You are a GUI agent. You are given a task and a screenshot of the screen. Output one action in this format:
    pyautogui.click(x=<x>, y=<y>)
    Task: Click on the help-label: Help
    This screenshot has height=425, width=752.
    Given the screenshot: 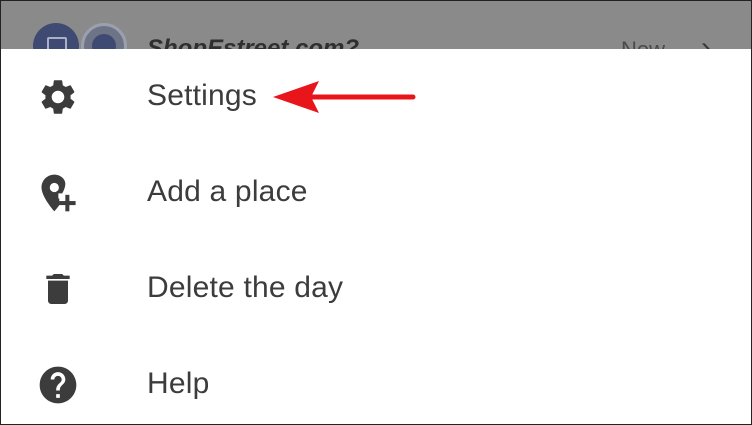 What is the action you would take?
    pyautogui.click(x=178, y=383)
    